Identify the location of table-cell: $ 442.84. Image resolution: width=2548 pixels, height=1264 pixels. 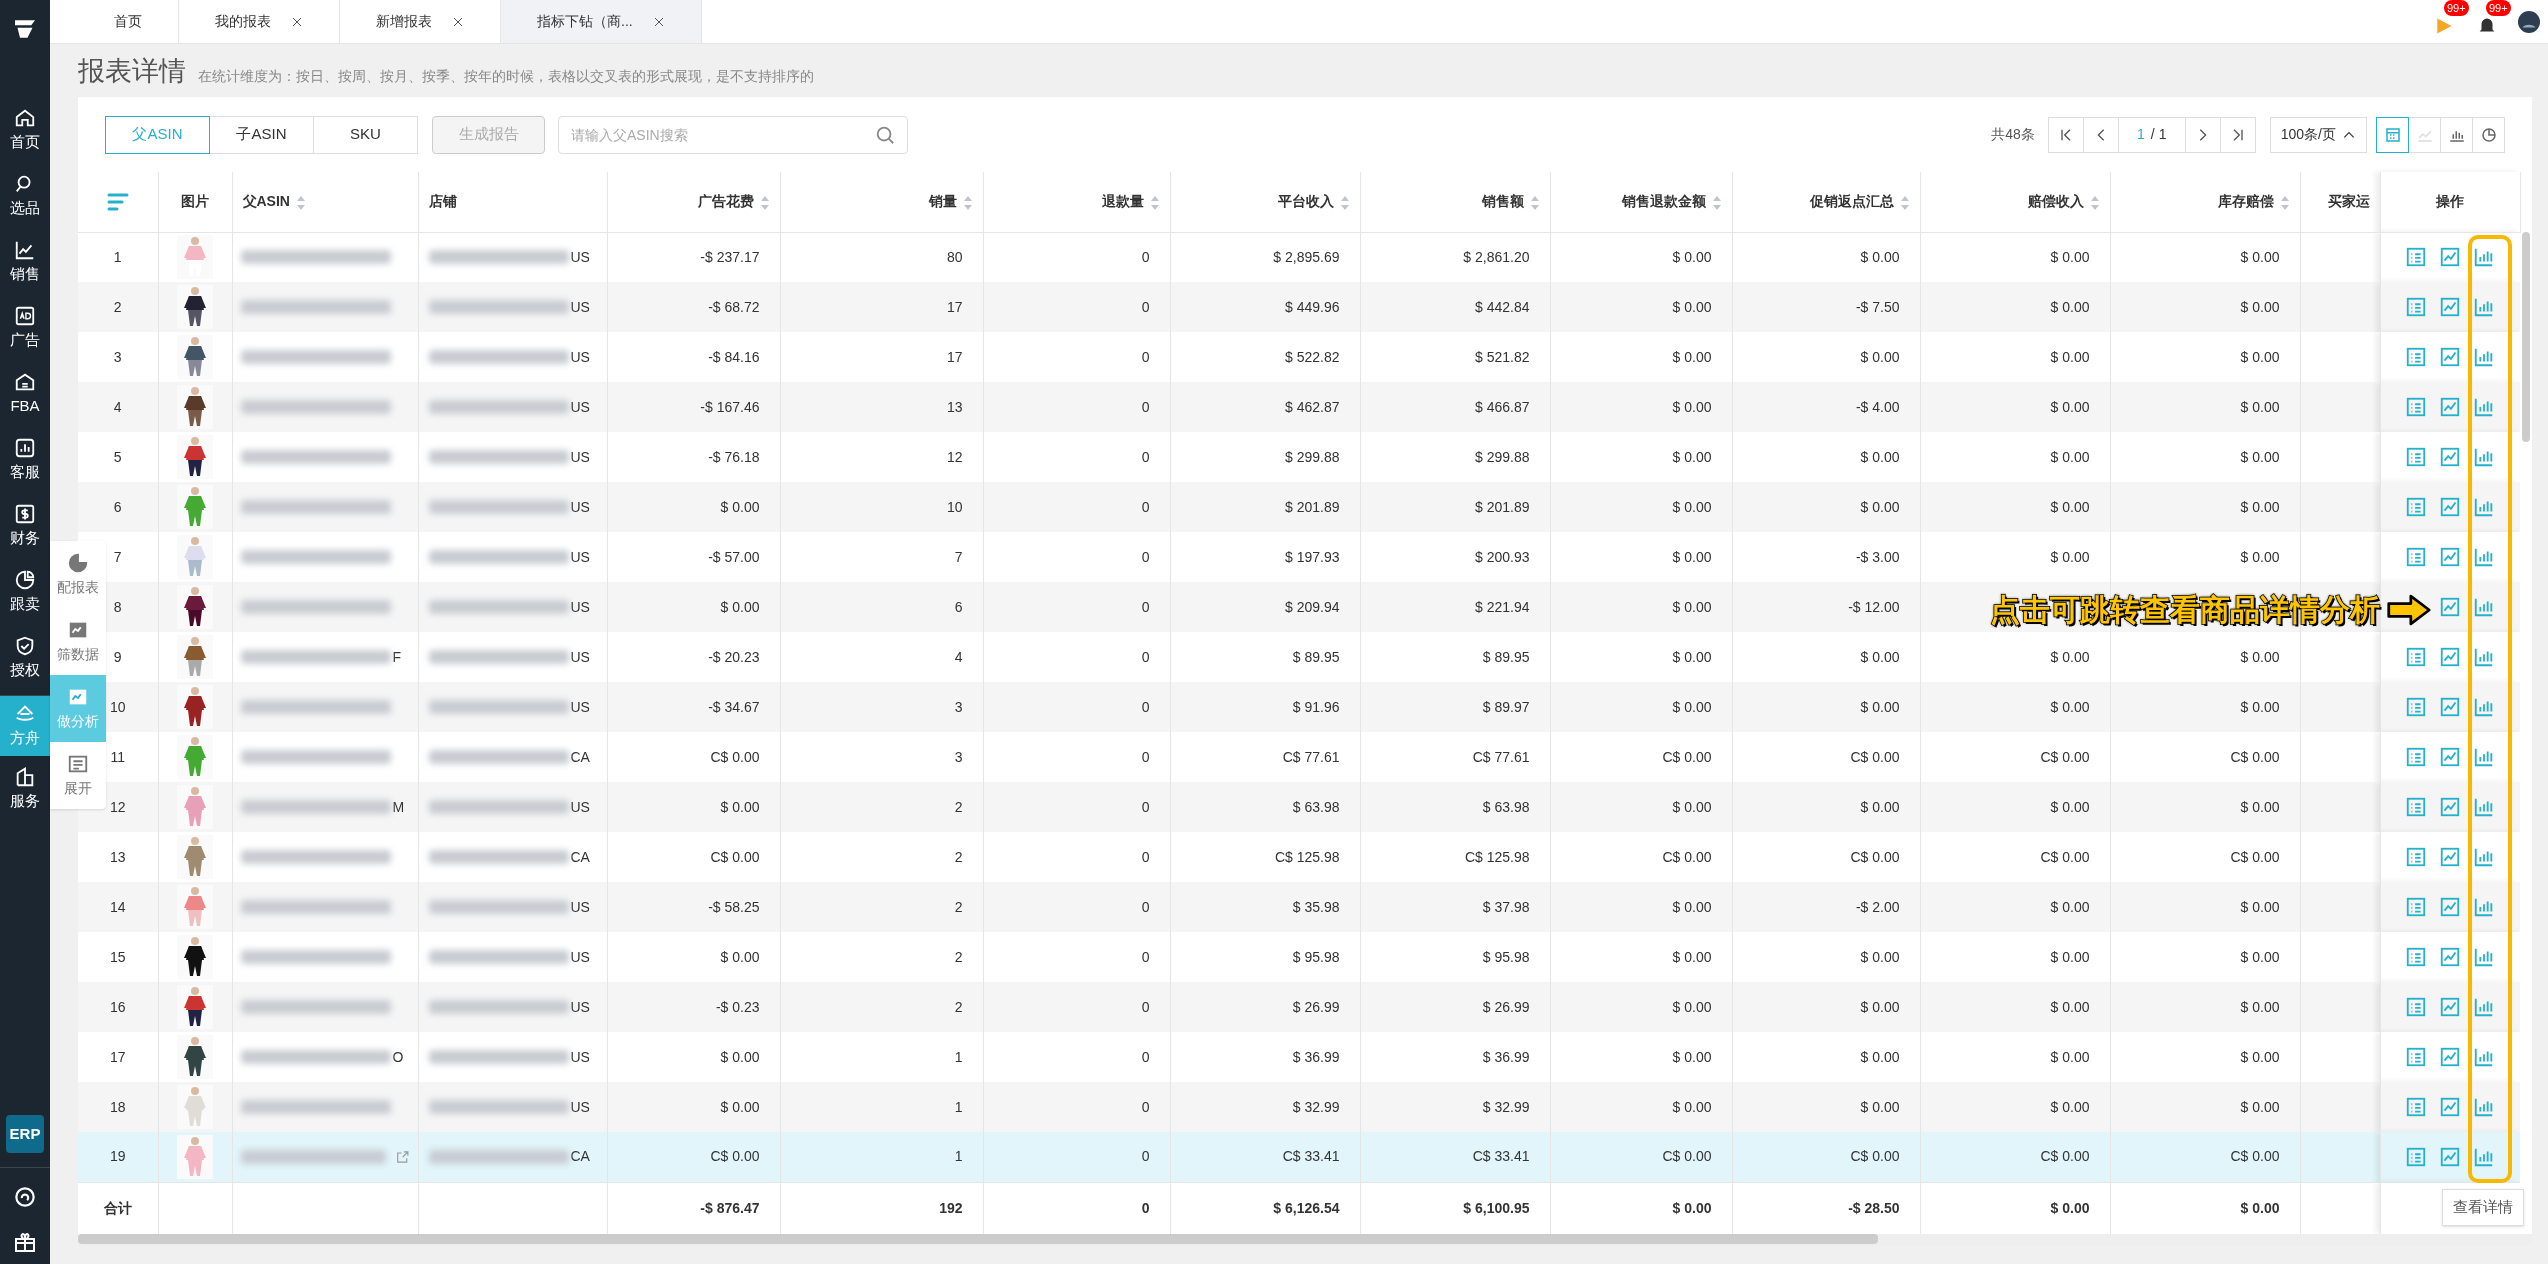
(1502, 306).